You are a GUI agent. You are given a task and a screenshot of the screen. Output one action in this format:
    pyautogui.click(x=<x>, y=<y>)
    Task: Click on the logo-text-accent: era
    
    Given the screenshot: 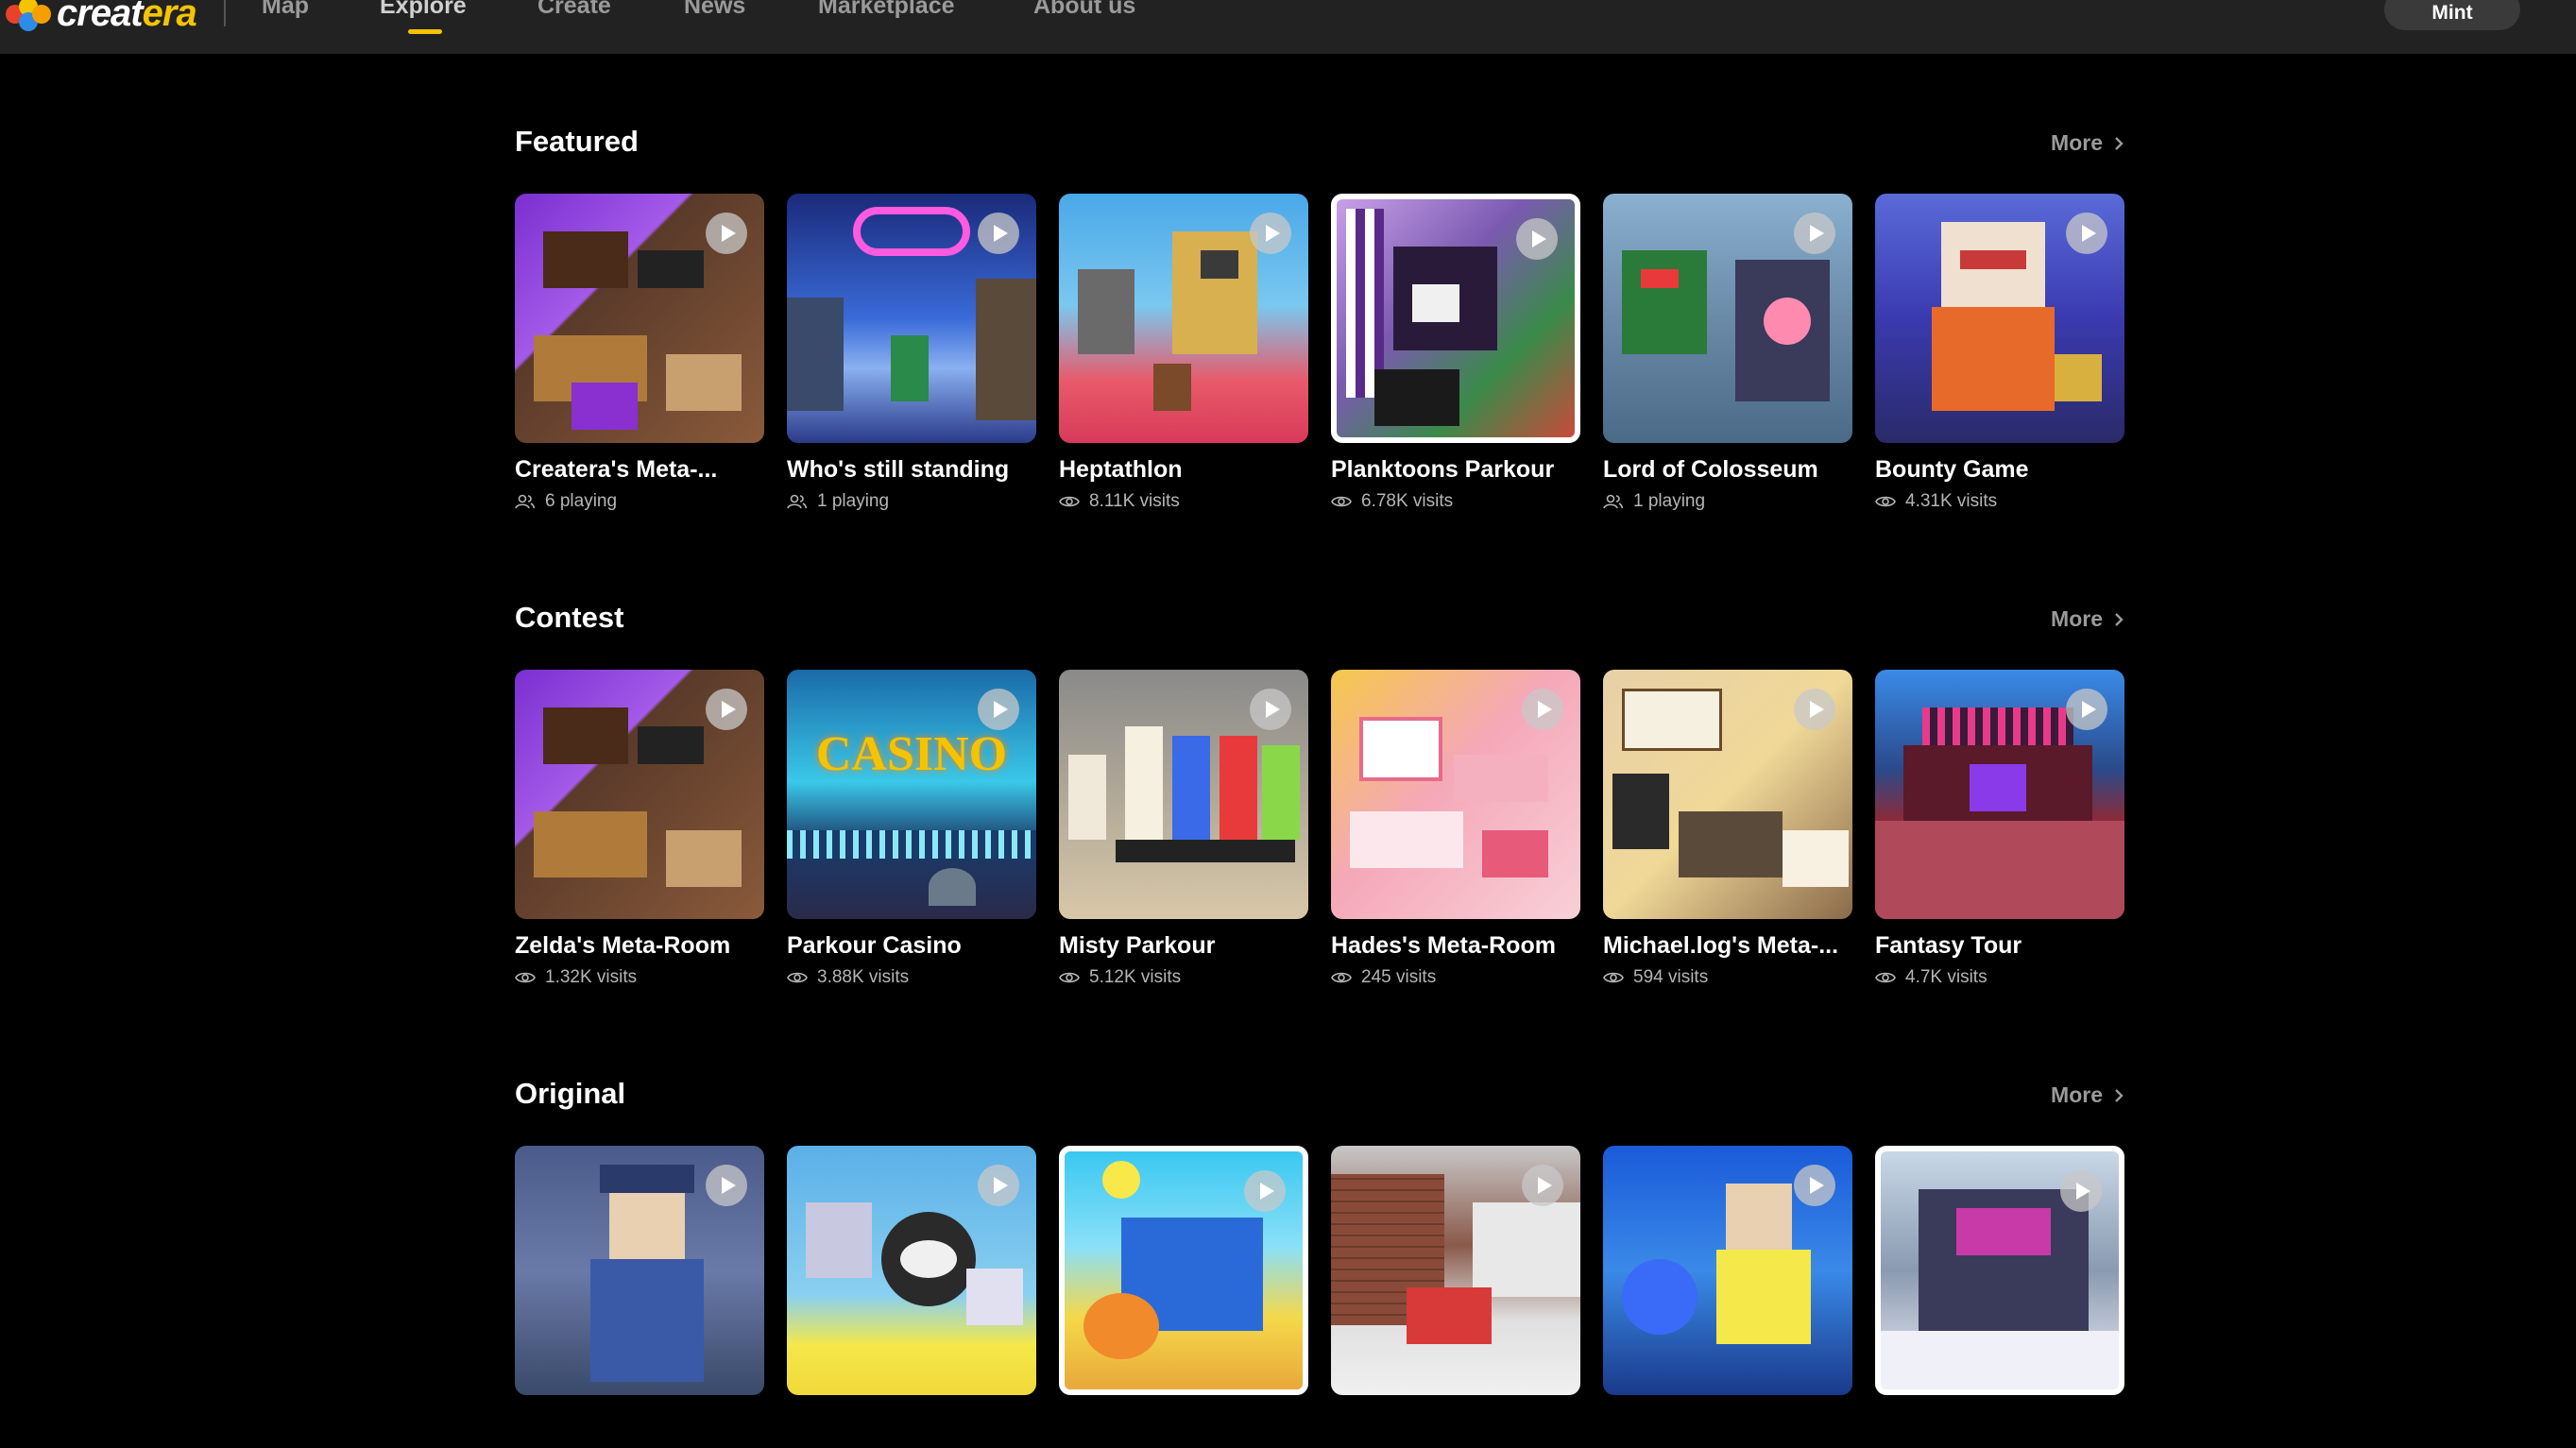 What is the action you would take?
    pyautogui.click(x=169, y=17)
    